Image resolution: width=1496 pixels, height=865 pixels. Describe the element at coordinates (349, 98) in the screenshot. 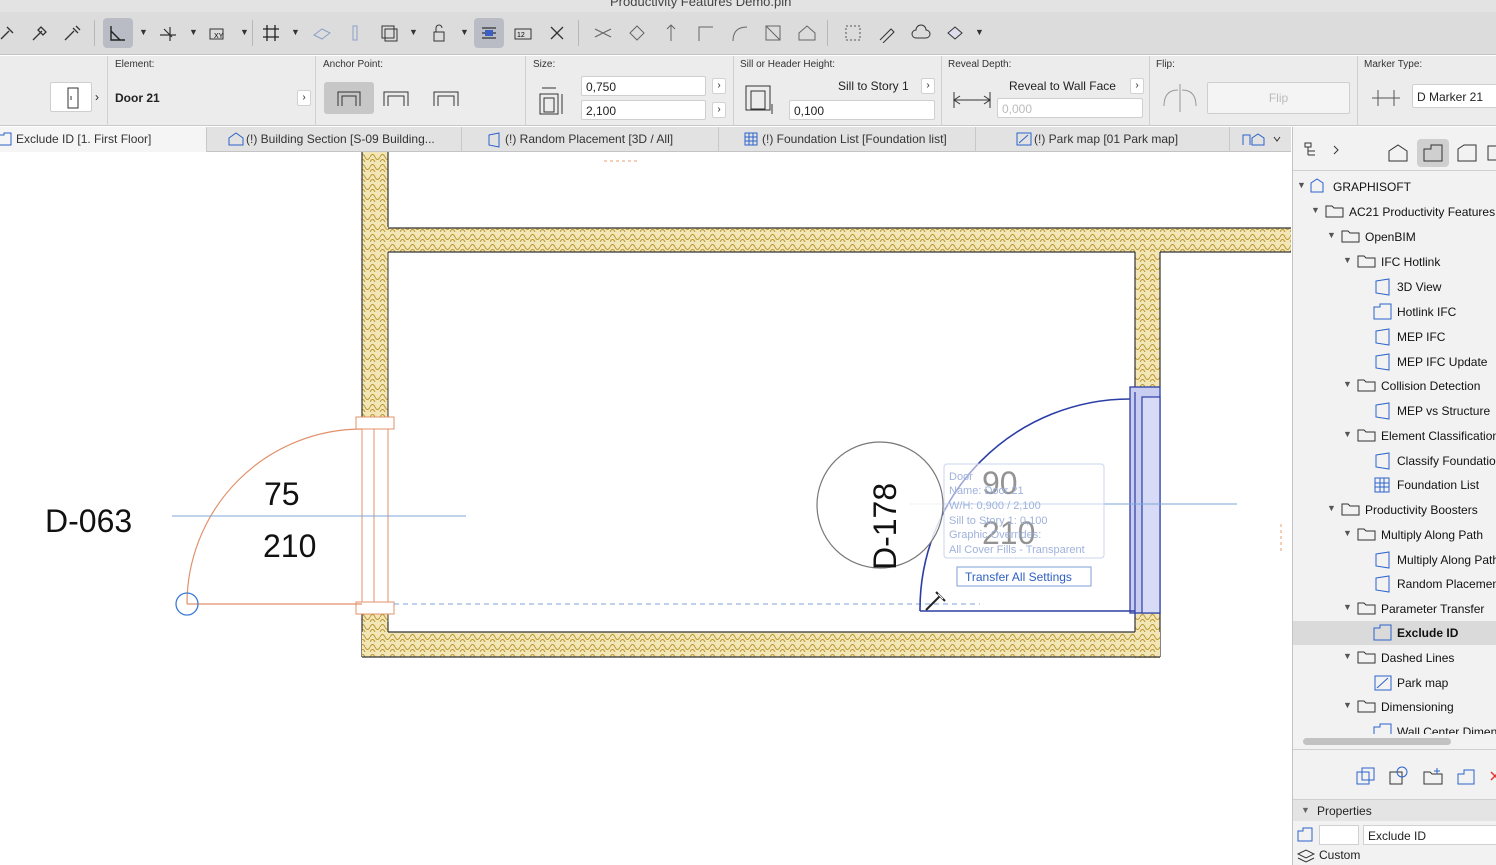

I see `anchor-left-icon` at that location.